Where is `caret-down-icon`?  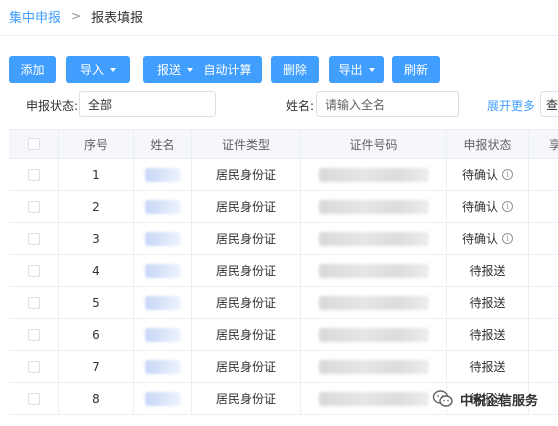 caret-down-icon is located at coordinates (113, 70).